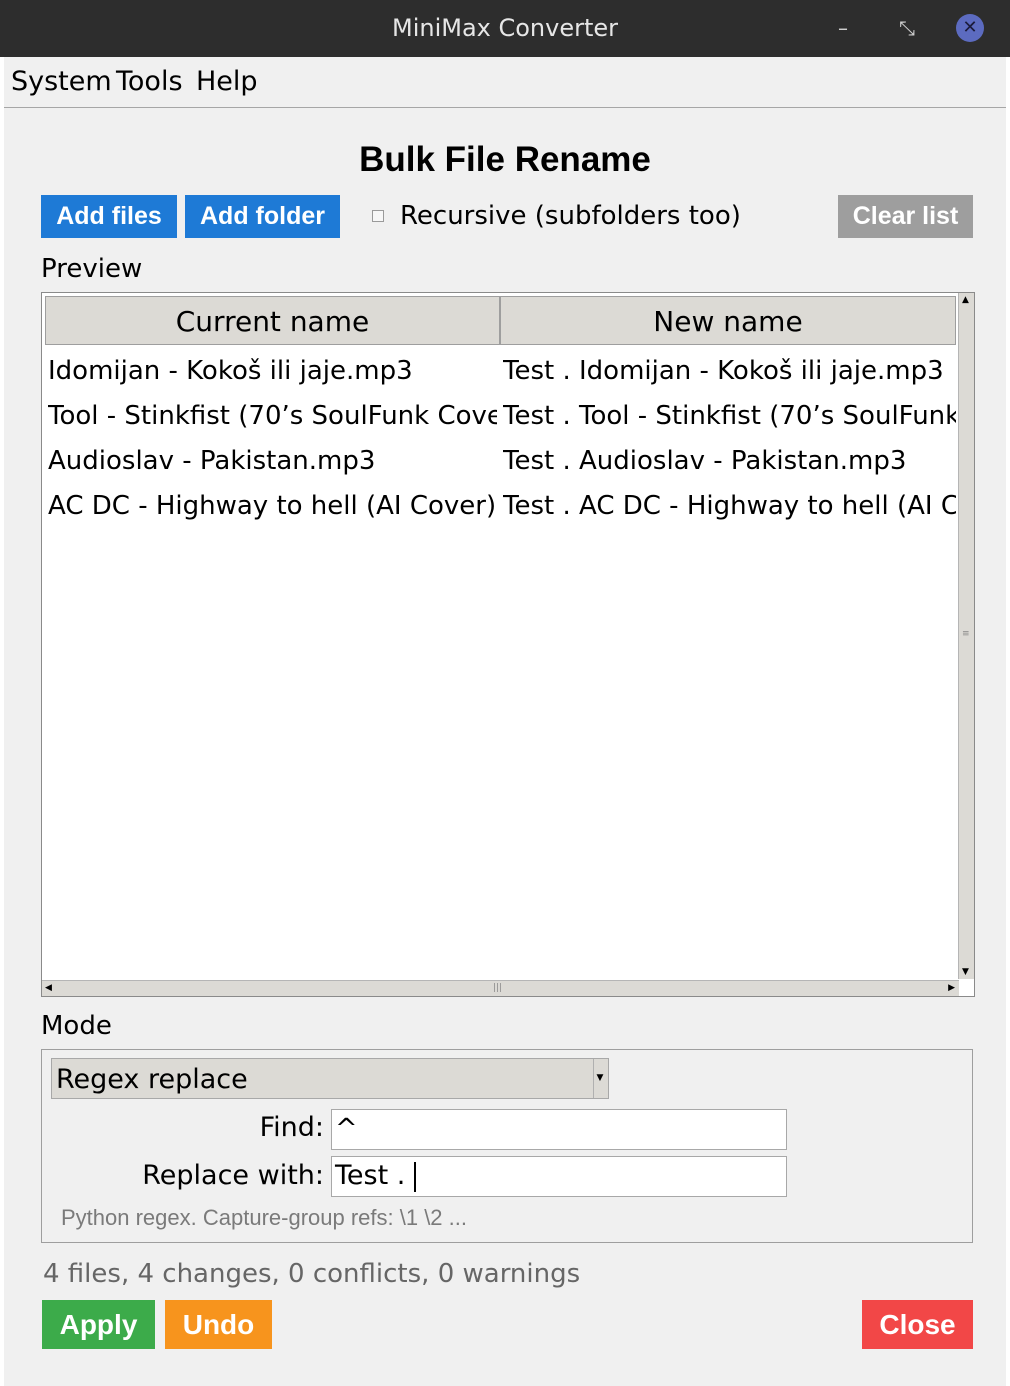 Image resolution: width=1010 pixels, height=1386 pixels. Describe the element at coordinates (92, 269) in the screenshot. I see `preview-label: Preview` at that location.